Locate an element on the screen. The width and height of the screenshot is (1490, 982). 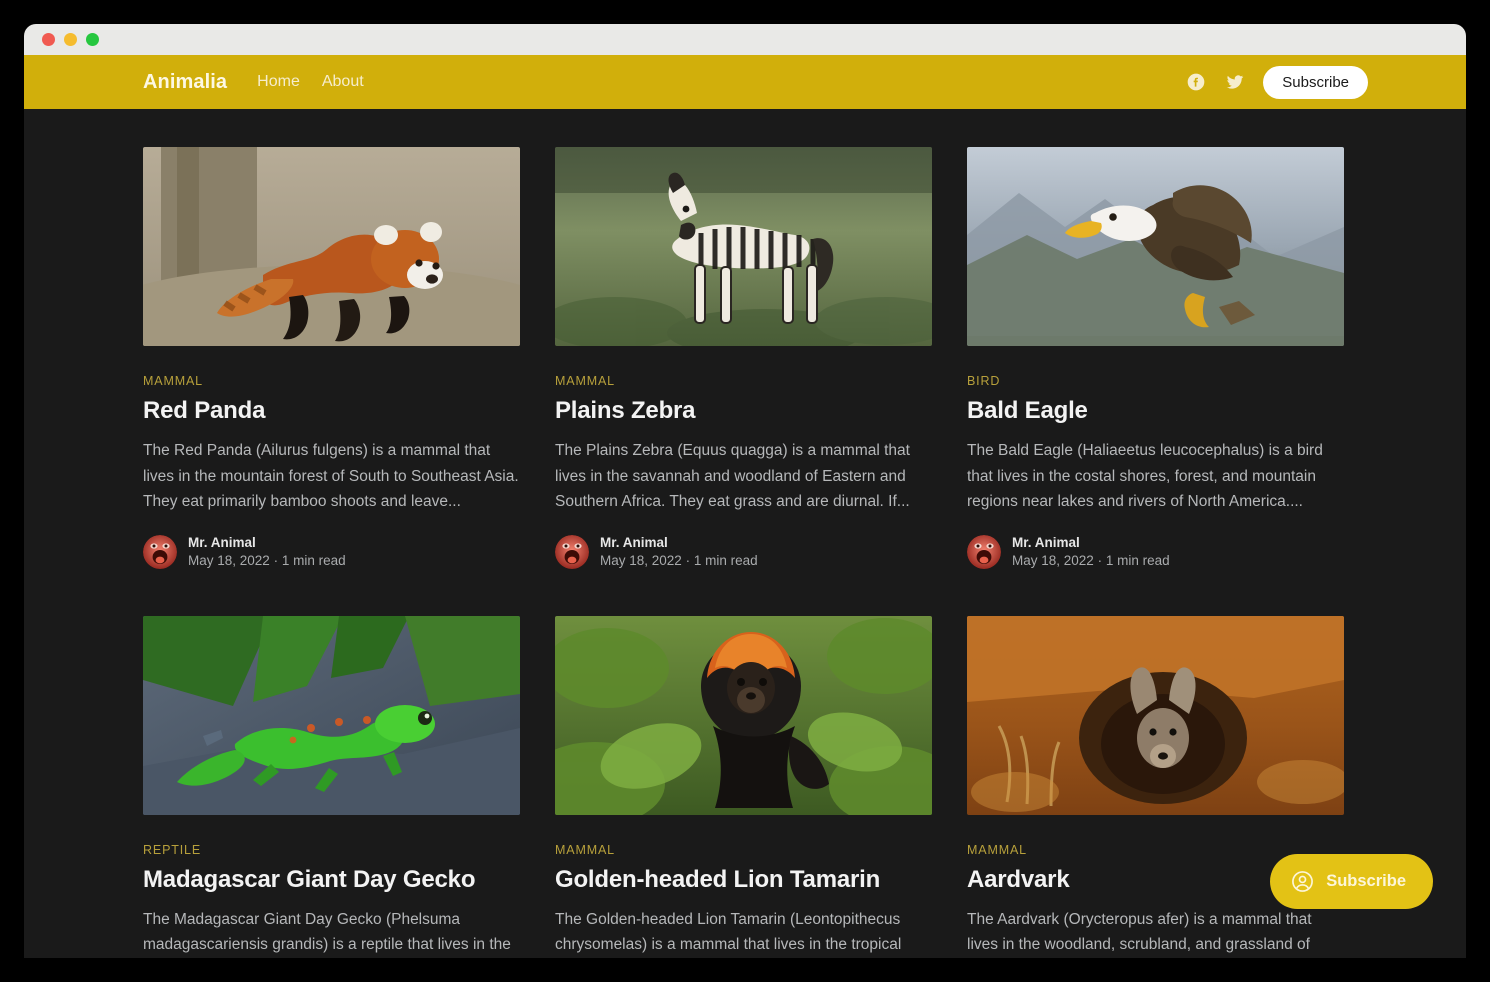
post-title: Plains Zebra is located at coordinates (743, 411).